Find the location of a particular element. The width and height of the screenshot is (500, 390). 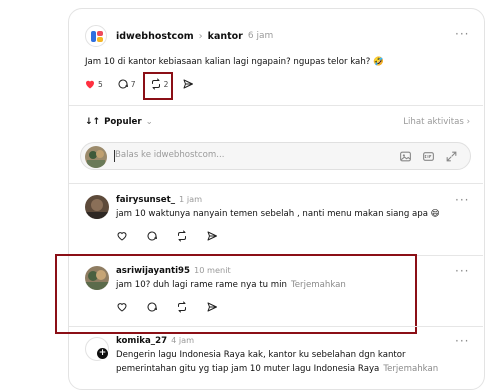

repost-icon is located at coordinates (182, 236).